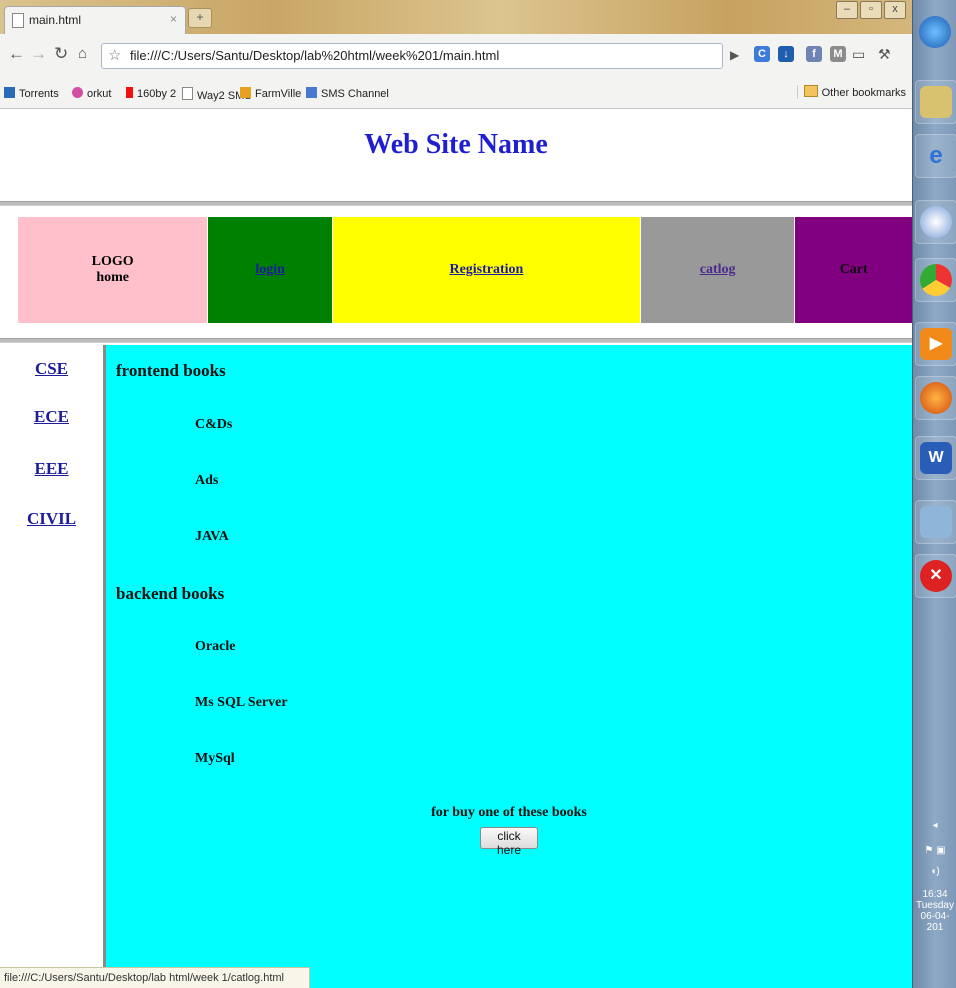 The width and height of the screenshot is (956, 988). I want to click on new-tab-button: +, so click(200, 18).